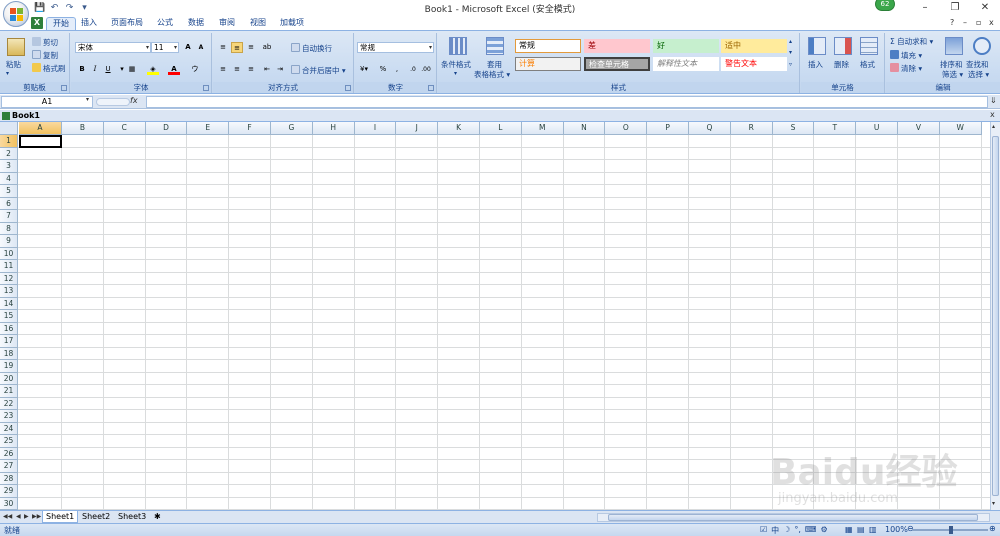  I want to click on column-header-u: U, so click(877, 128).